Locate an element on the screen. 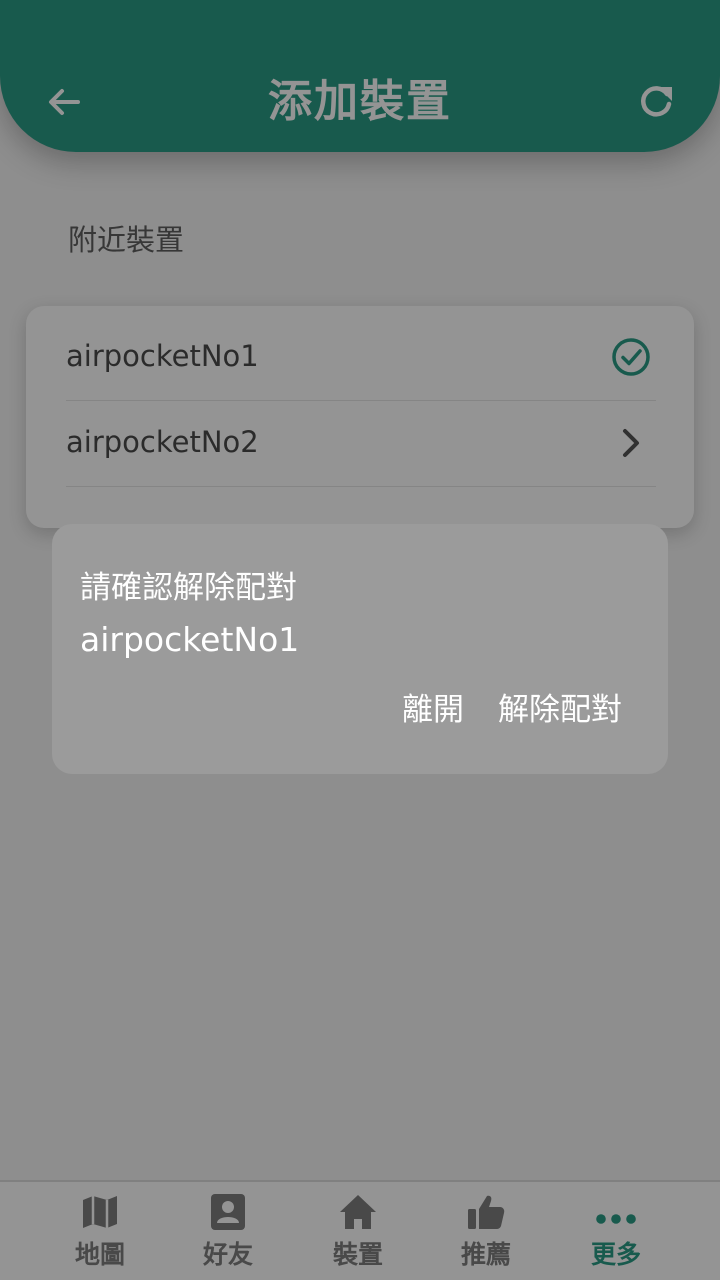 The image size is (720, 1282). unpair-button: 解除配對 is located at coordinates (560, 710).